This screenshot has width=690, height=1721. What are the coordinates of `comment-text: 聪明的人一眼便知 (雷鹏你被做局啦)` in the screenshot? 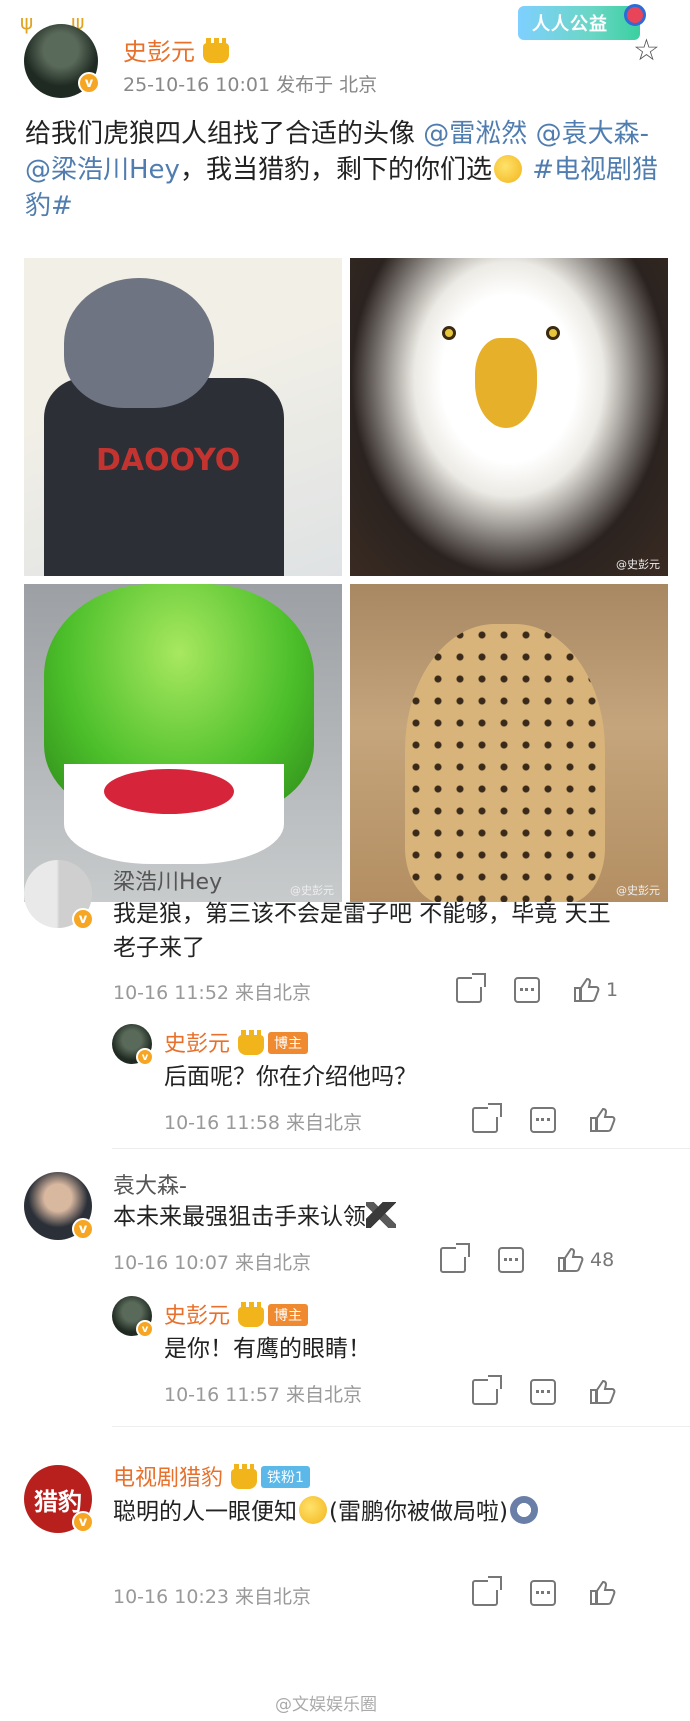 It's located at (326, 1512).